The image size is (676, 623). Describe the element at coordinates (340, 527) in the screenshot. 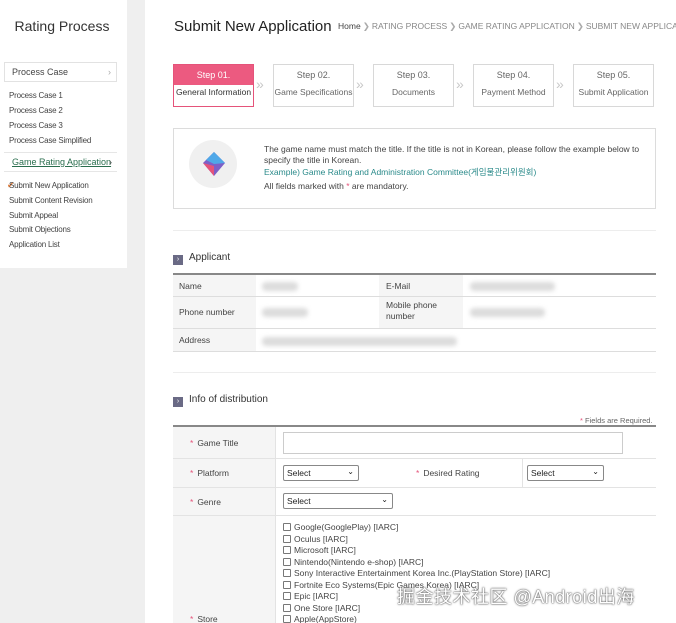

I see `store-option-google: Google(GooglePlay) [IARC]` at that location.